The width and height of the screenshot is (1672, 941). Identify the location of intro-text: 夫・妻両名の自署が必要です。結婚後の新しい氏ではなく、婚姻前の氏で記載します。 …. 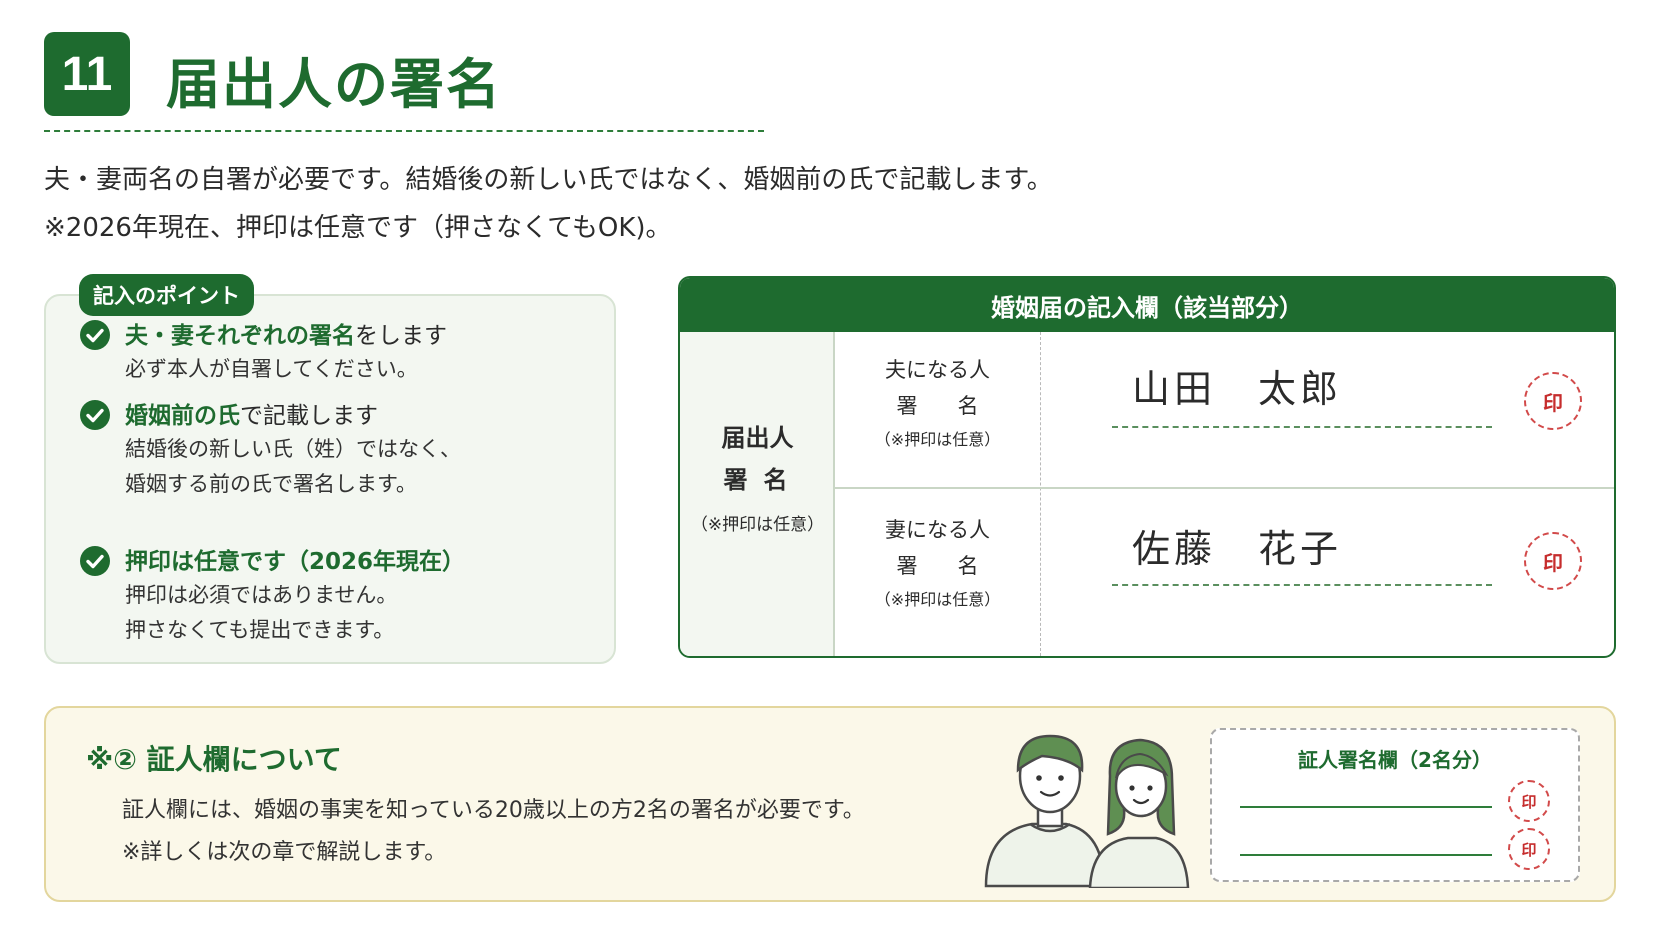
(548, 204).